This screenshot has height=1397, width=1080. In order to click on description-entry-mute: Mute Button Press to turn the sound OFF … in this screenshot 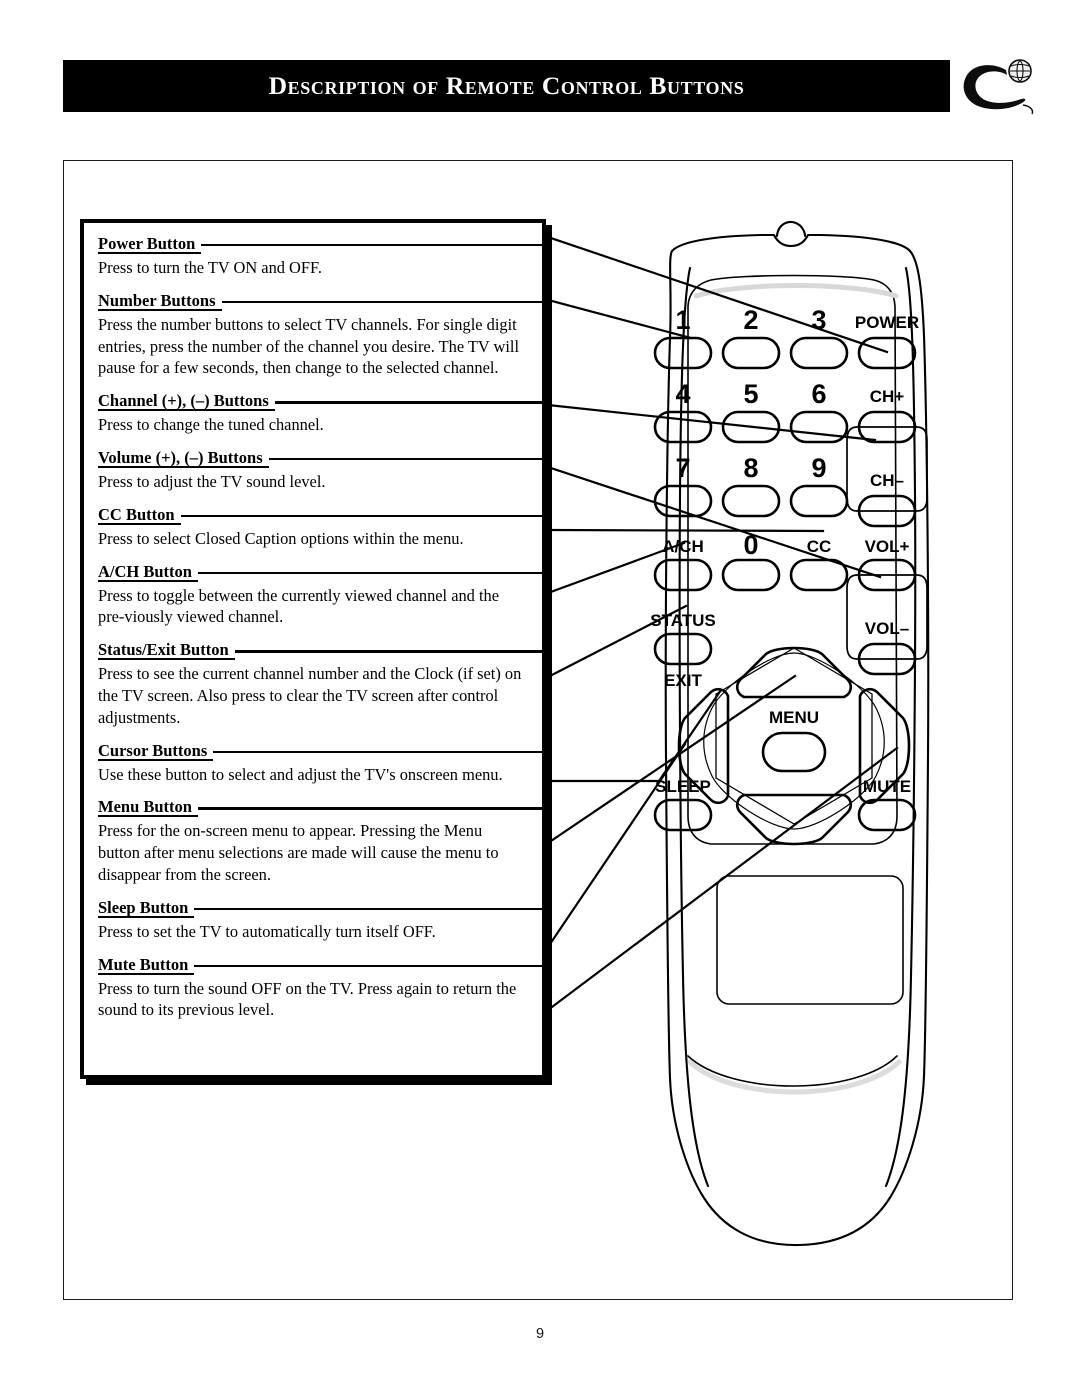, I will do `click(323, 988)`.